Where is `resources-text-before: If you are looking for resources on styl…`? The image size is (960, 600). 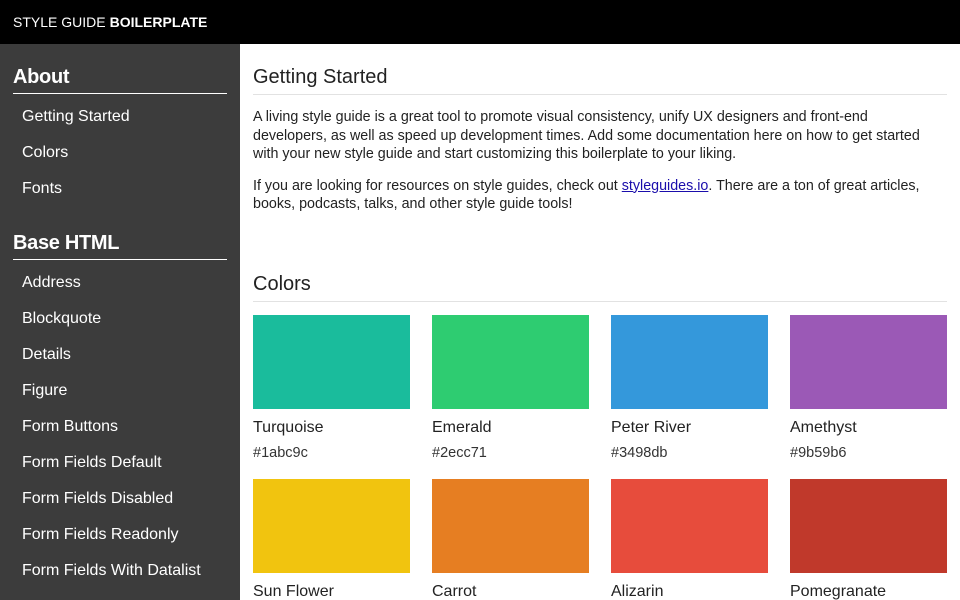 resources-text-before: If you are looking for resources on styl… is located at coordinates (437, 185).